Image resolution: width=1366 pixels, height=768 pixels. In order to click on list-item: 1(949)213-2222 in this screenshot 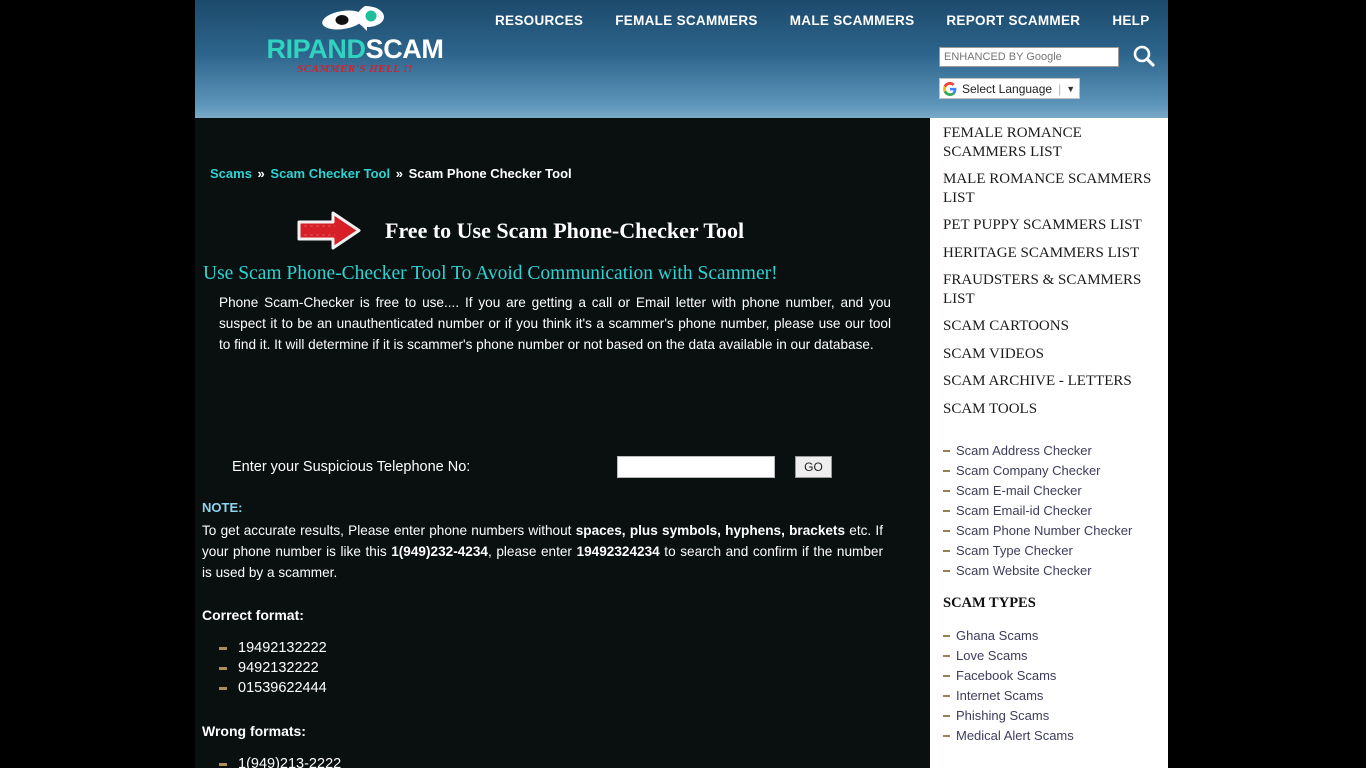, I will do `click(280, 761)`.